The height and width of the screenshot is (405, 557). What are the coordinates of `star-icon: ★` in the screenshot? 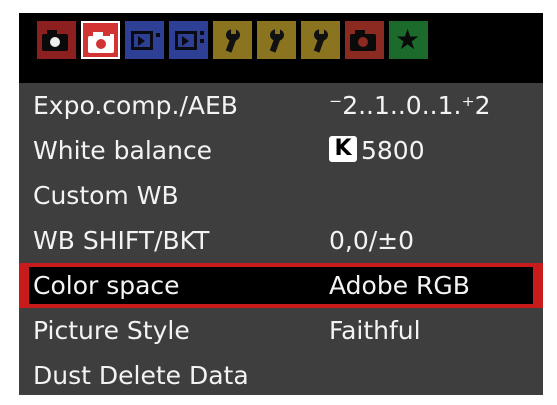 It's located at (408, 39).